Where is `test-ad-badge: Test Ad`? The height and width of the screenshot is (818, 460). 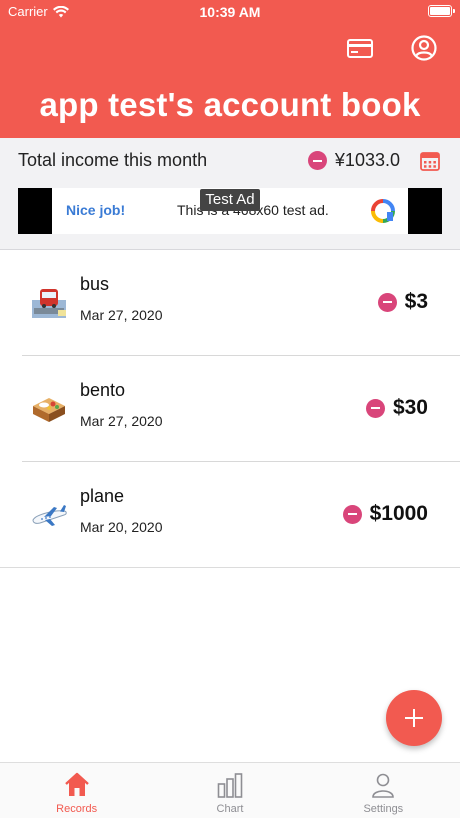
test-ad-badge: Test Ad is located at coordinates (230, 200).